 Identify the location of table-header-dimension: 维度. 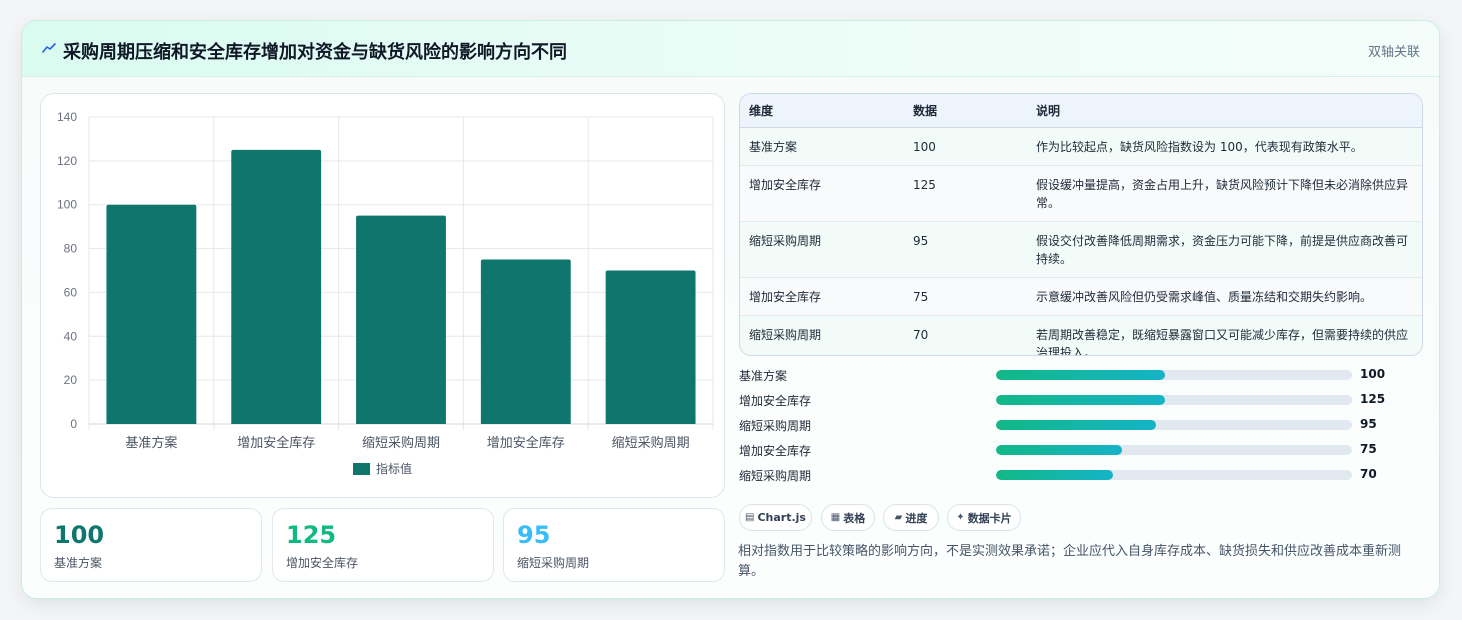
(822, 111).